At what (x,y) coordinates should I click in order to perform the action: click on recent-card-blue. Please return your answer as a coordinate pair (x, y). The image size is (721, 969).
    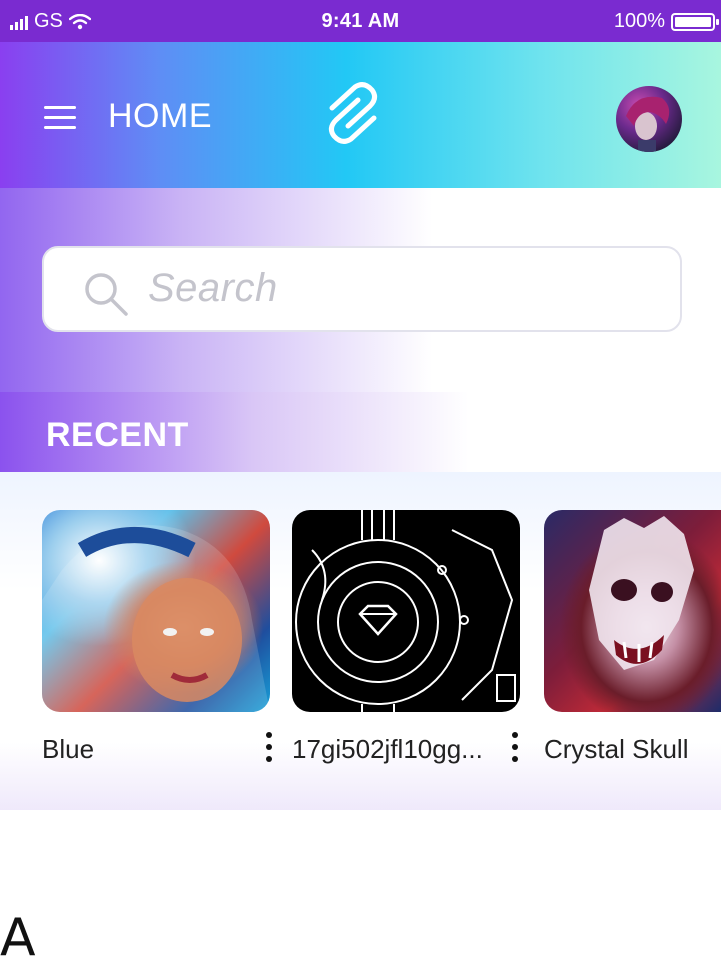
    Looking at the image, I should click on (156, 611).